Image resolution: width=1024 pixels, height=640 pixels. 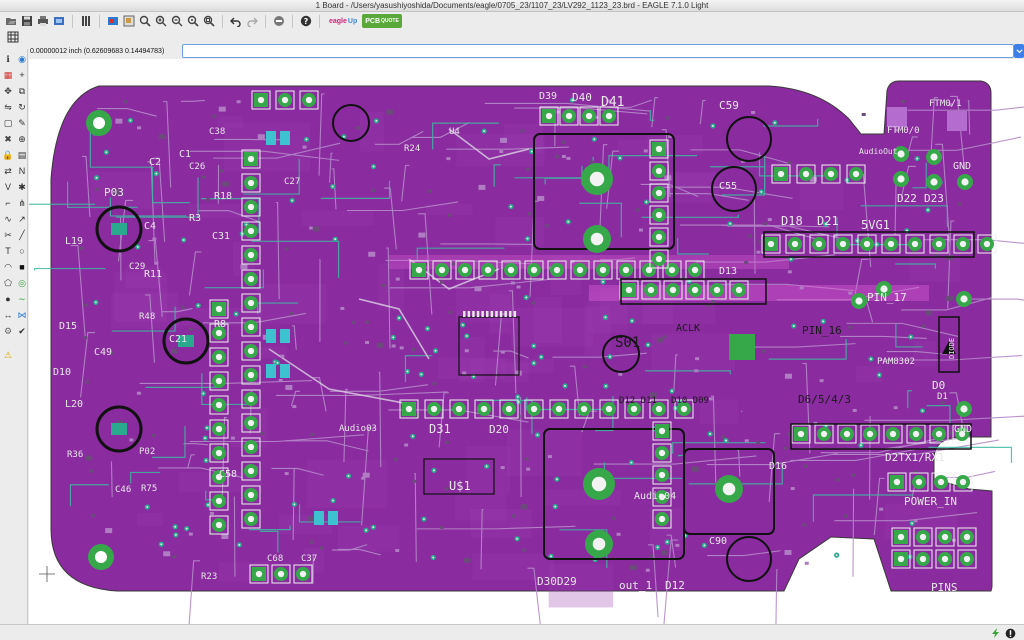 I want to click on polygon-icon: ⬠, so click(x=8, y=283).